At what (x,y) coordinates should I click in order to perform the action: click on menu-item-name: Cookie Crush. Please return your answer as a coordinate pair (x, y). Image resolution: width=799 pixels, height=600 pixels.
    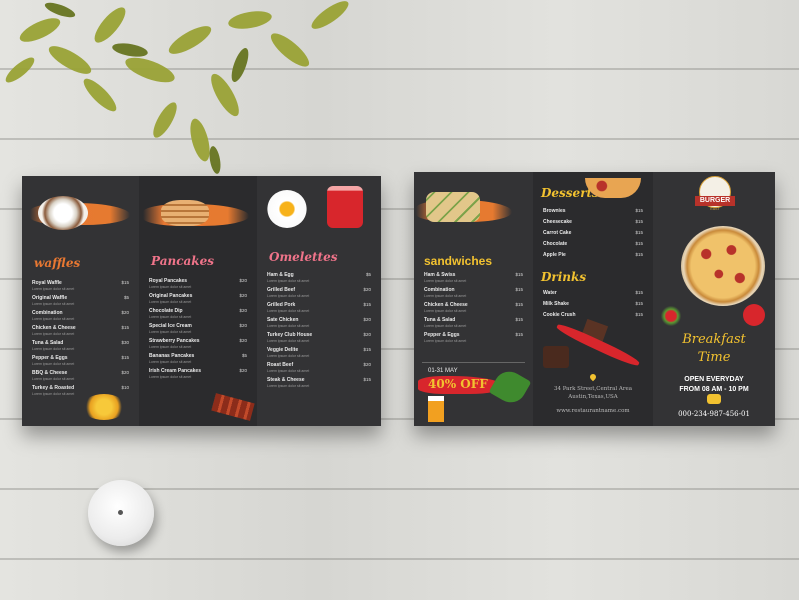
    Looking at the image, I should click on (559, 315).